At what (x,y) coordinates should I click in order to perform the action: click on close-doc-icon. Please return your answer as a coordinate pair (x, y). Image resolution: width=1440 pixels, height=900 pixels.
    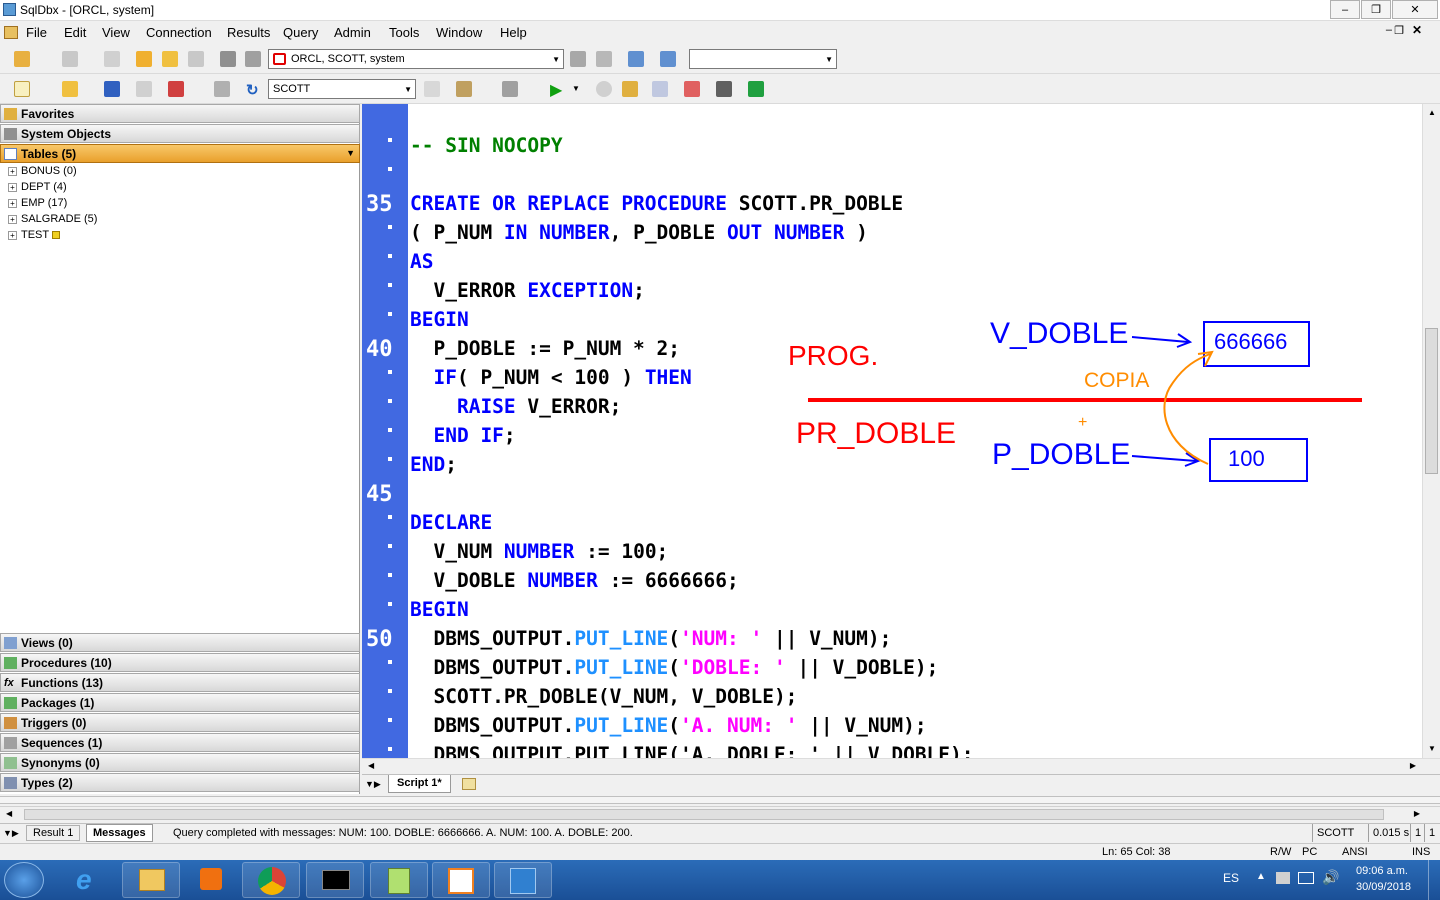
    Looking at the image, I should click on (144, 89).